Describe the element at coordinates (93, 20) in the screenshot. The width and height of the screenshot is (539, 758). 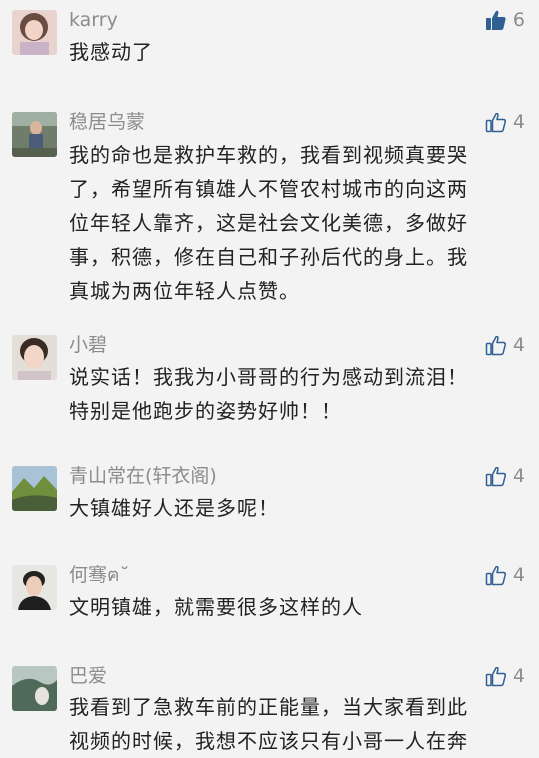
I see `comment-author: karry` at that location.